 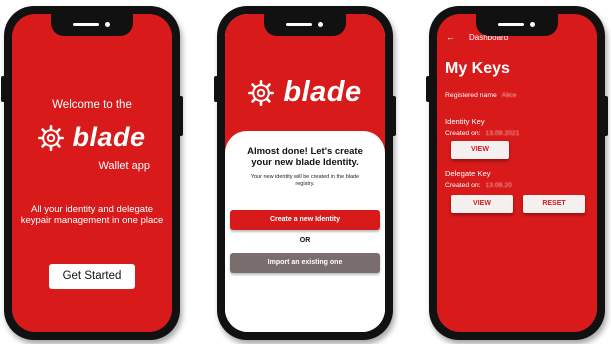 I want to click on back-arrow-icon: ←, so click(x=450, y=37).